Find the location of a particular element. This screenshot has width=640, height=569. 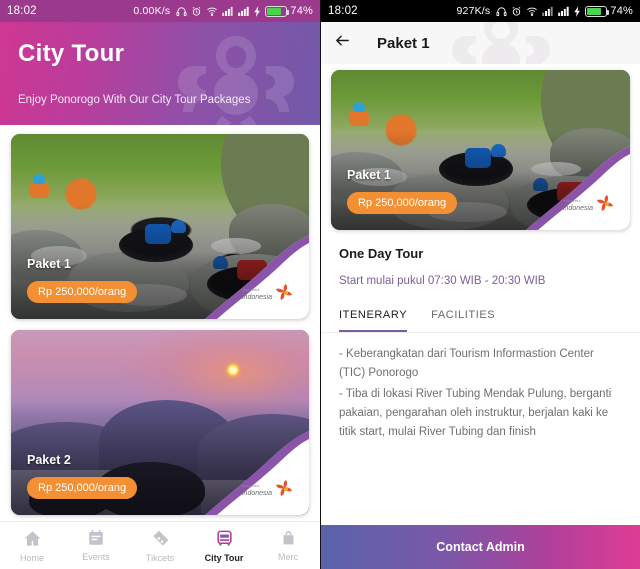

bus-icon is located at coordinates (224, 539).